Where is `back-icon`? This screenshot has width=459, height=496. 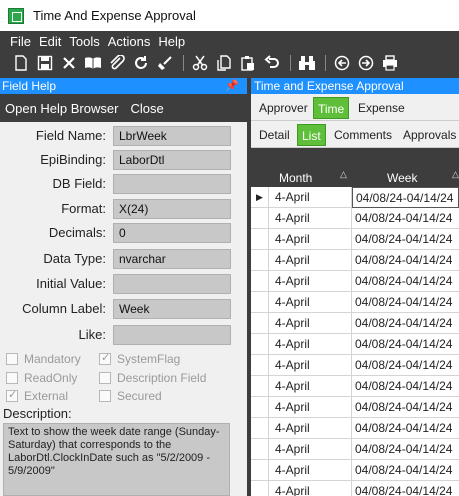
back-icon is located at coordinates (342, 63).